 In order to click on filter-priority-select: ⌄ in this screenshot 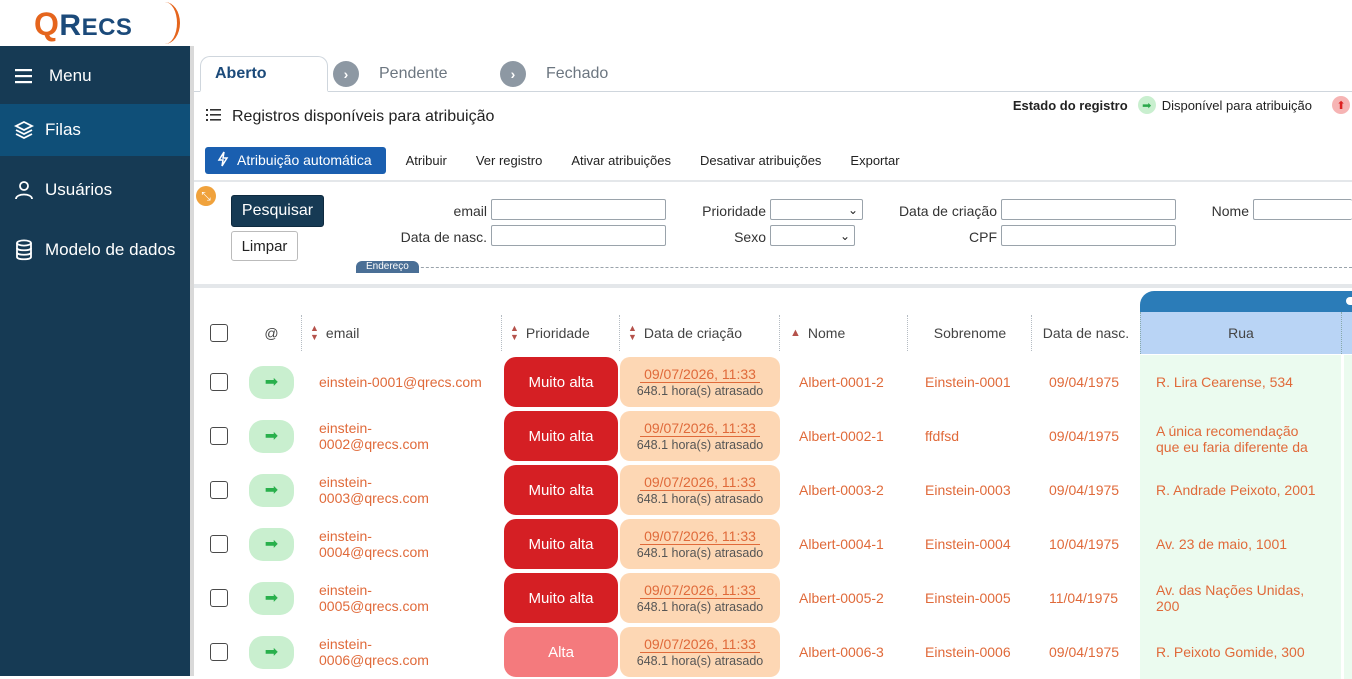, I will do `click(816, 209)`.